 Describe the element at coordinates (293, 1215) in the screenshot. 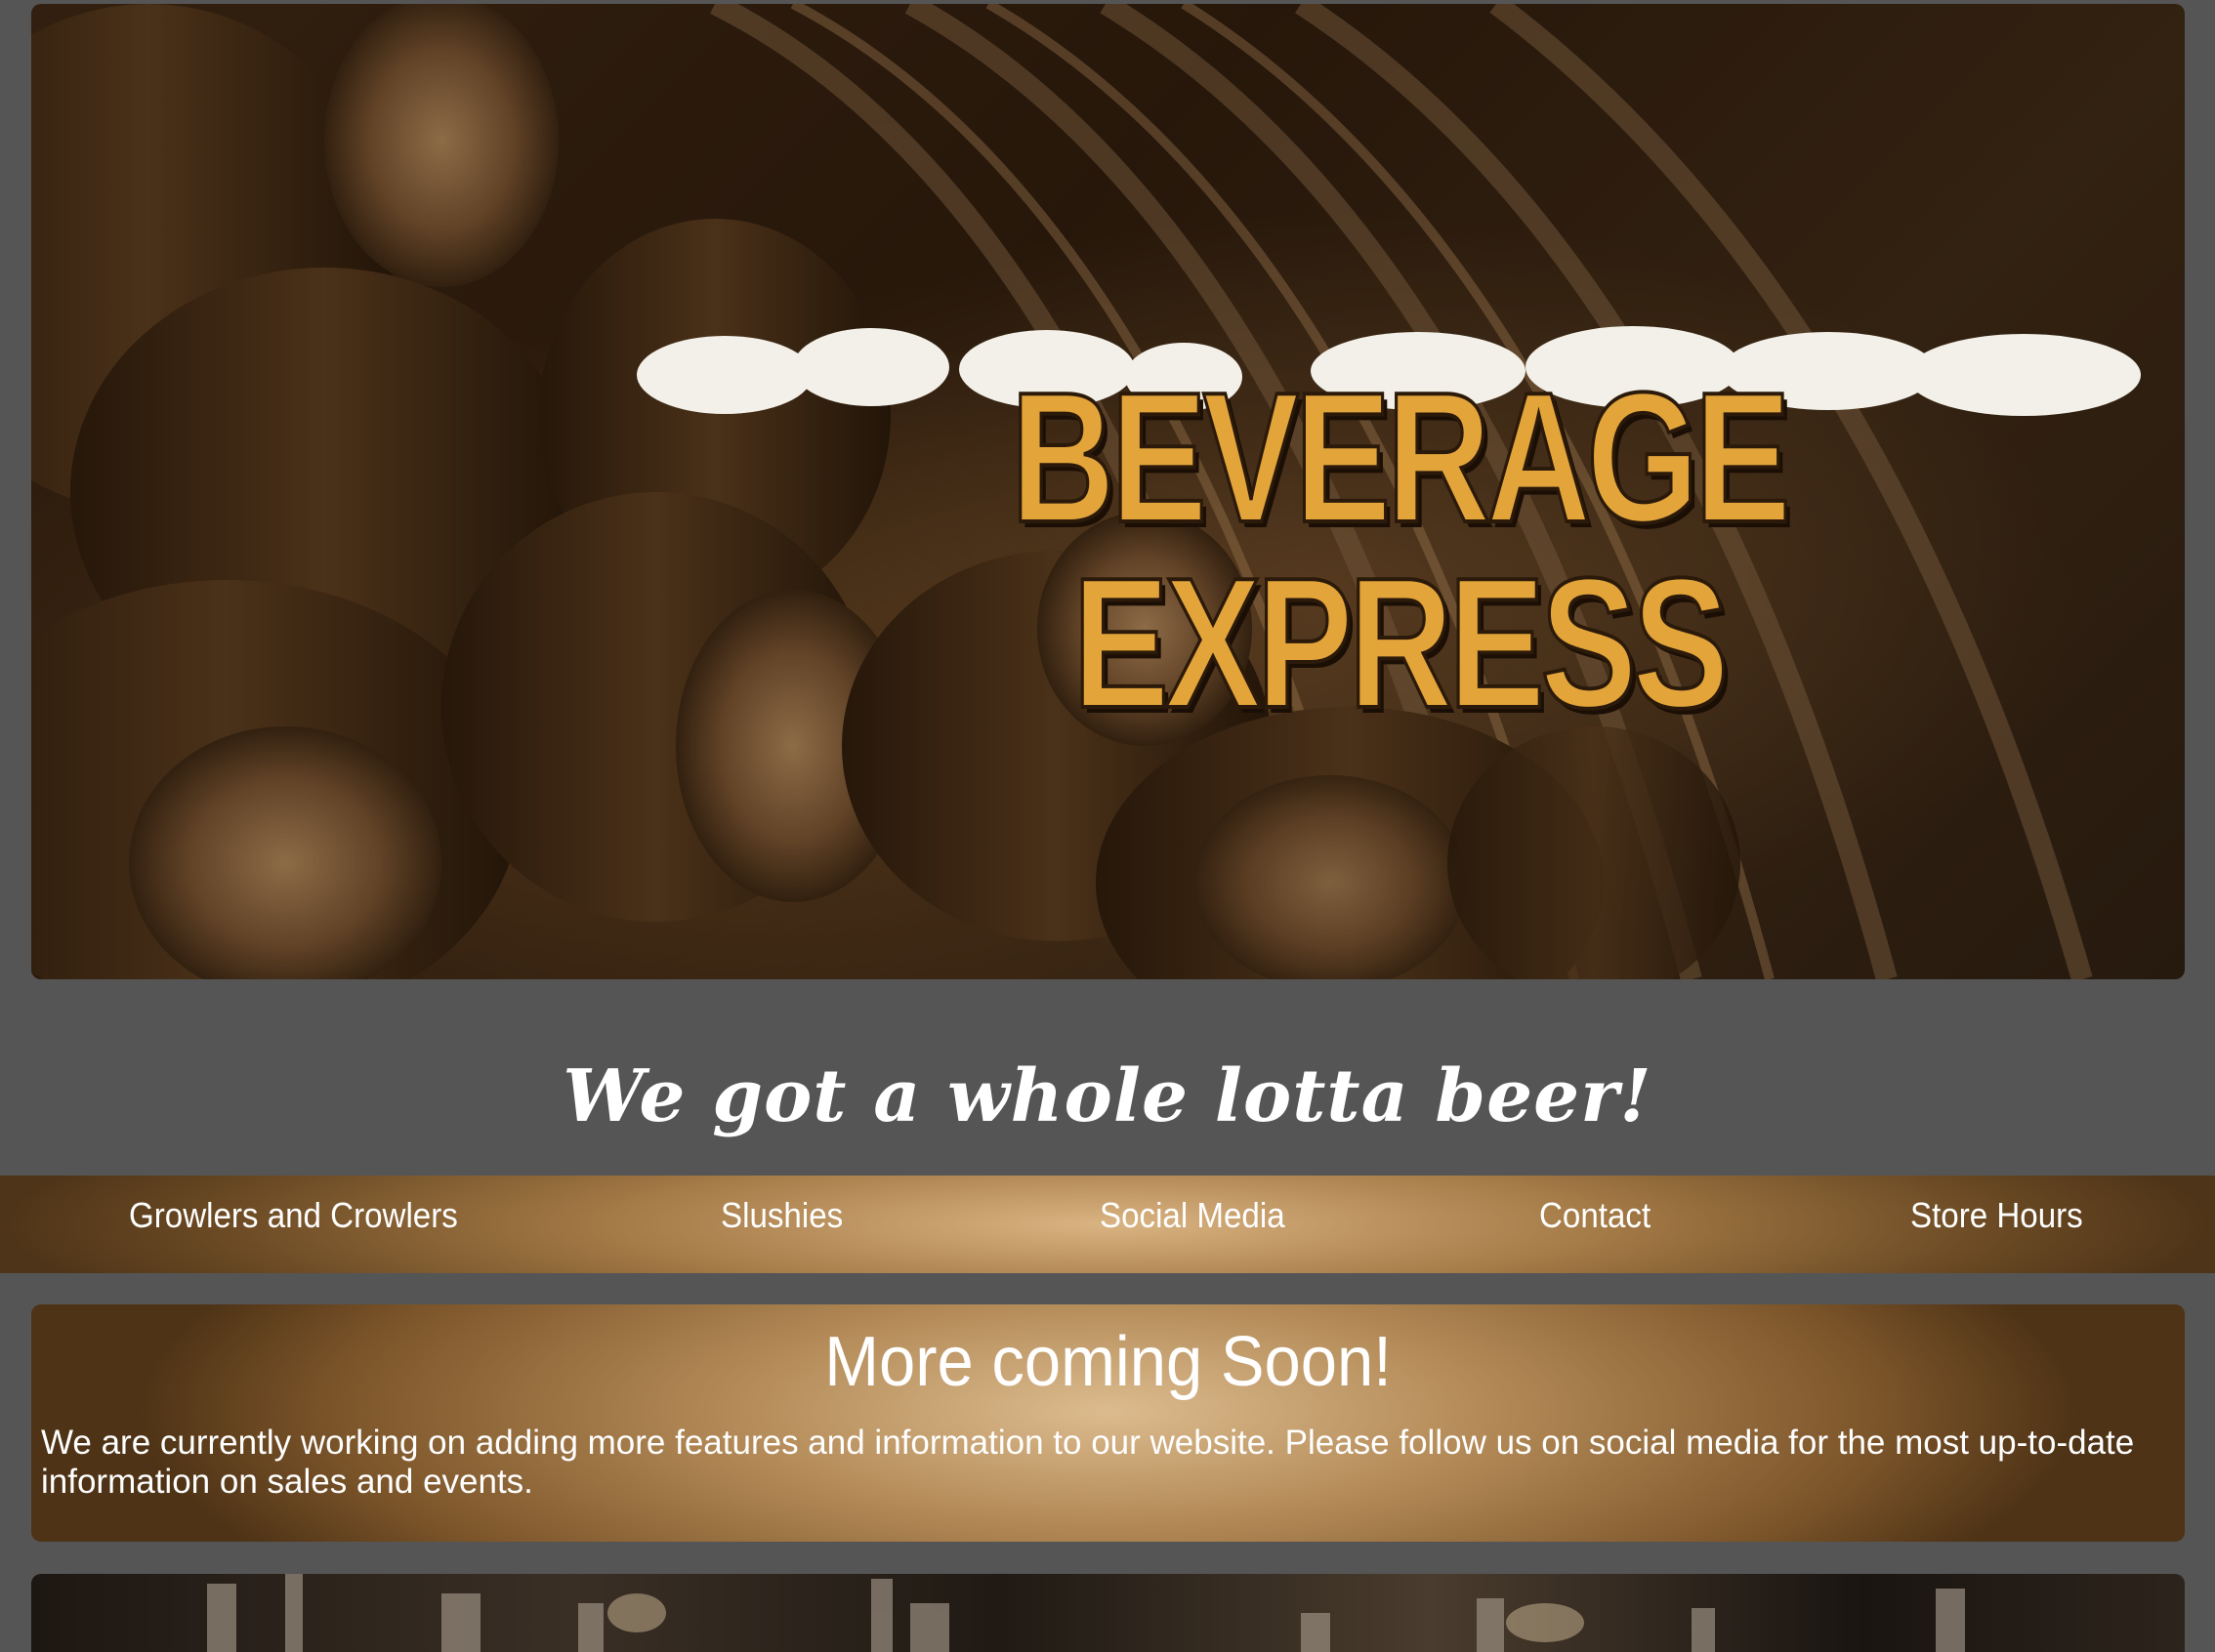

I see `nav-growlers-and-crowlers: Growlers and Crowlers` at that location.